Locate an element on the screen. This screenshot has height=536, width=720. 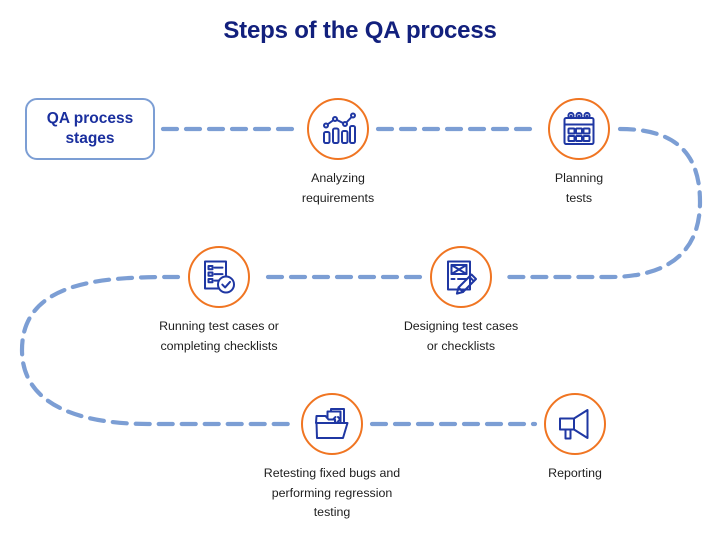
step-node-reporting: Reporting is located at coordinates (575, 438).